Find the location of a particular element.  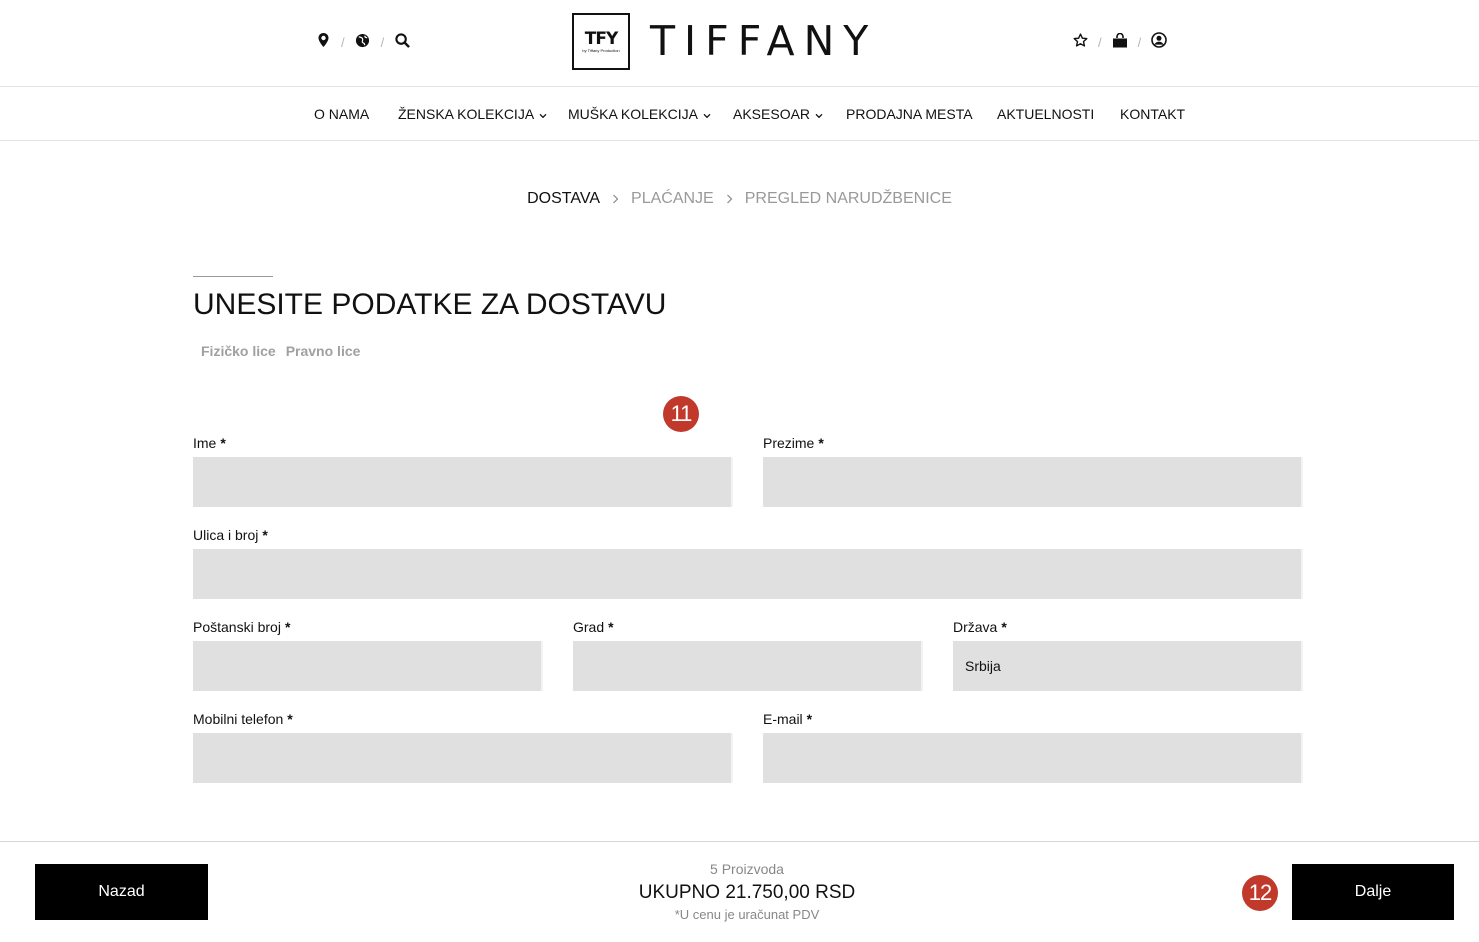

brand-logo: TFY by Tiffany Production TIFFANY is located at coordinates (724, 41).